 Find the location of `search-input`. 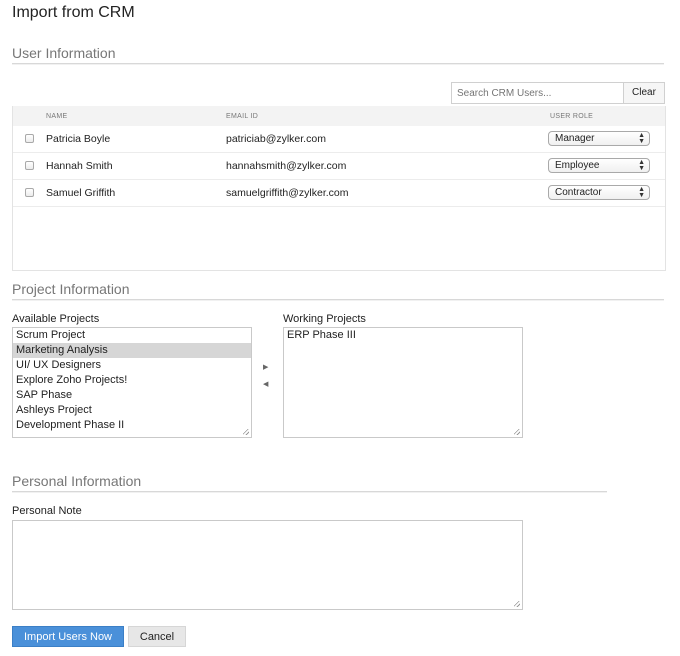

search-input is located at coordinates (538, 93).